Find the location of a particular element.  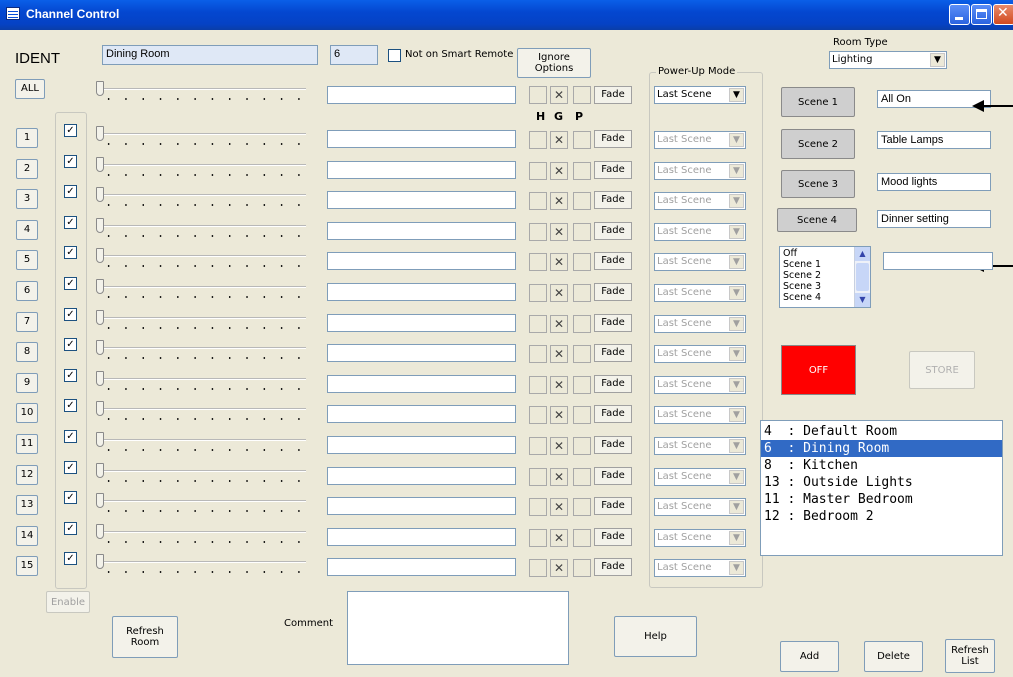

scene-list-item: Scene 3 is located at coordinates (802, 286).